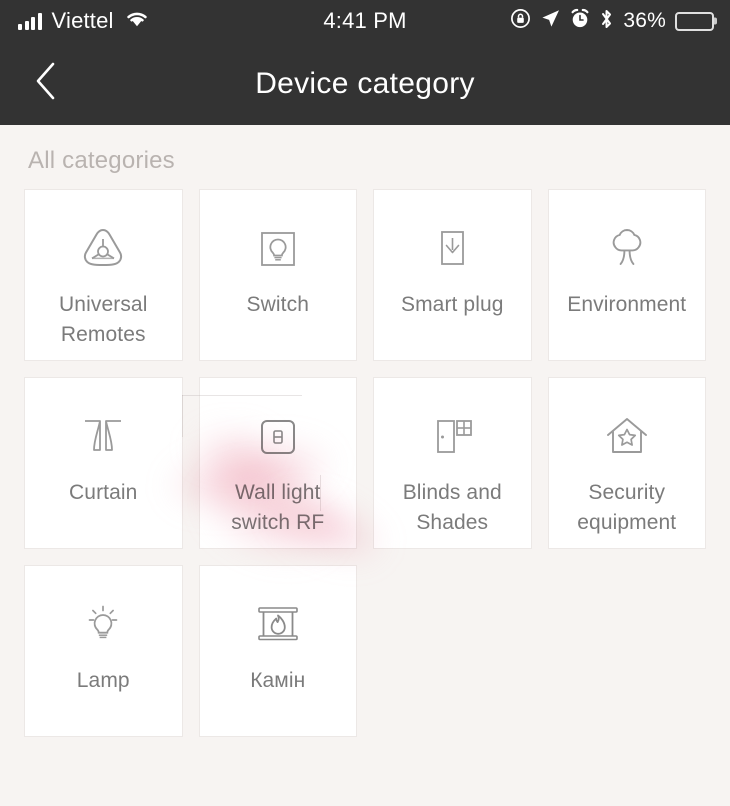  What do you see at coordinates (137, 21) in the screenshot?
I see `wifi-icon` at bounding box center [137, 21].